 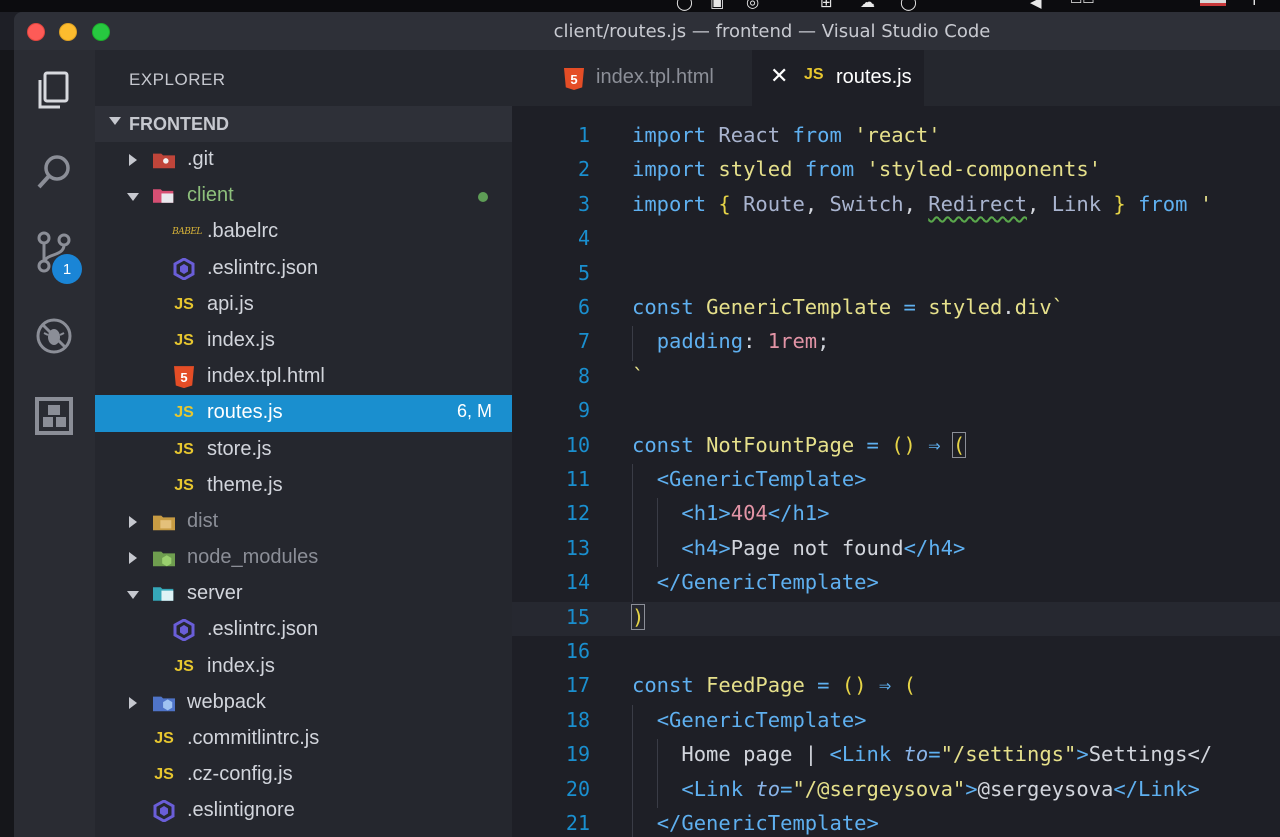 What do you see at coordinates (774, 685) in the screenshot?
I see `code-text: const FeedPage = () ⇒ (` at bounding box center [774, 685].